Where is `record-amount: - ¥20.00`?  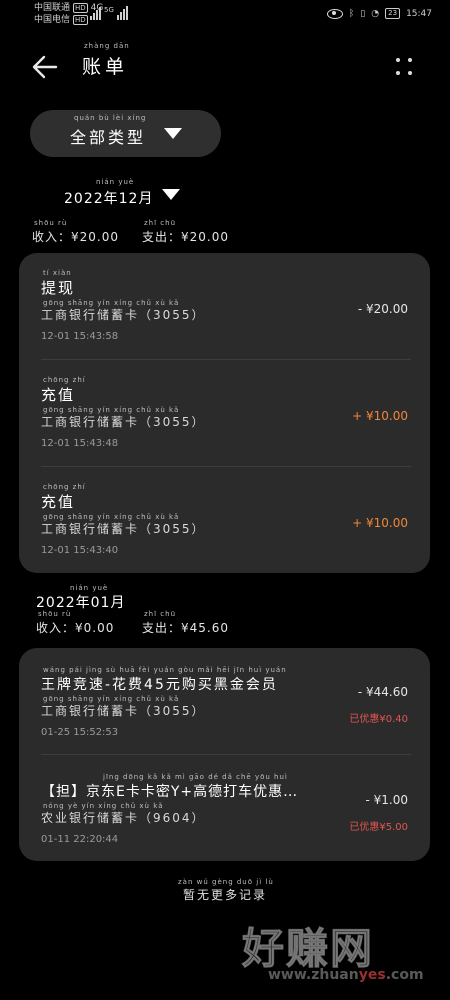
record-amount: - ¥20.00 is located at coordinates (382, 309).